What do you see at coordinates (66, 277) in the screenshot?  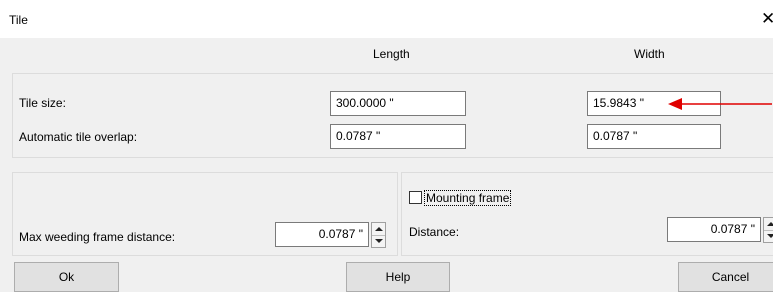 I see `ok-button: Ok` at bounding box center [66, 277].